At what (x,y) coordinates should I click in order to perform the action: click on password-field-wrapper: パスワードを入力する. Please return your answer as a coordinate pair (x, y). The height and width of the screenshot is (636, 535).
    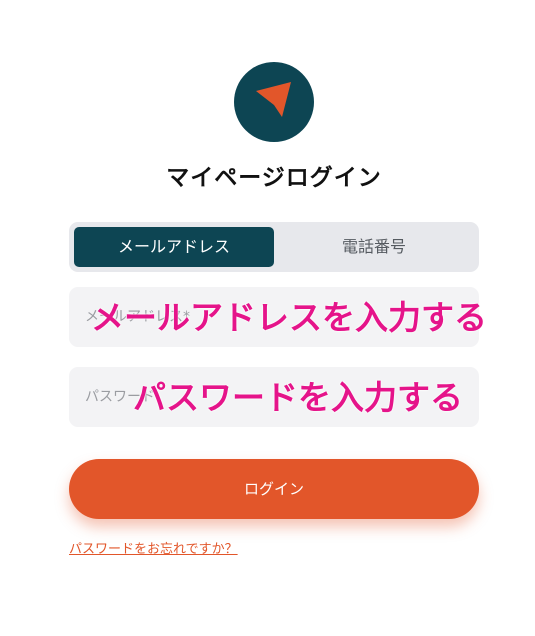
    Looking at the image, I should click on (274, 397).